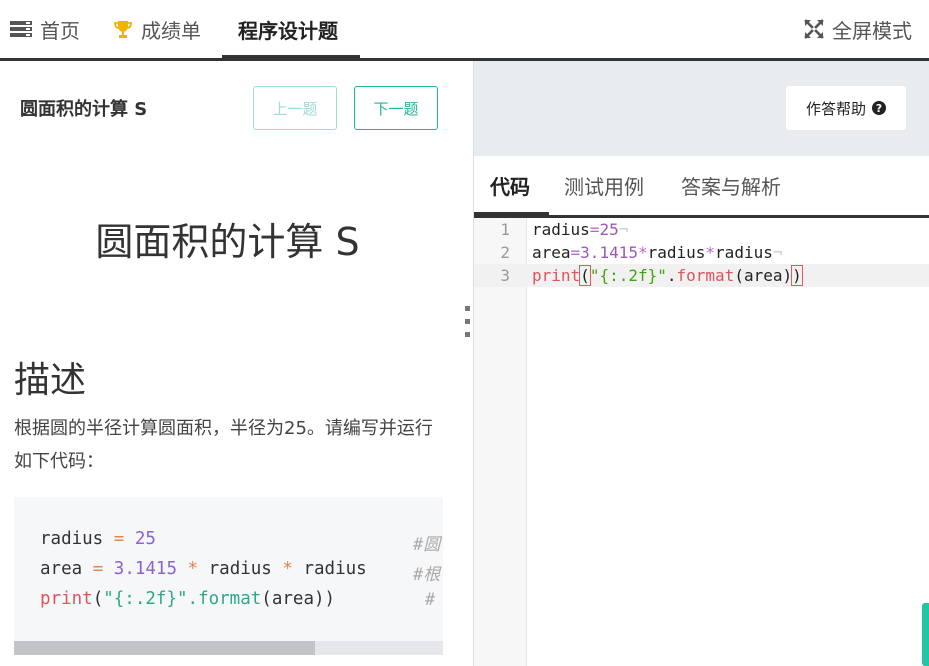 The height and width of the screenshot is (666, 929). I want to click on tab-code: 代码, so click(510, 185).